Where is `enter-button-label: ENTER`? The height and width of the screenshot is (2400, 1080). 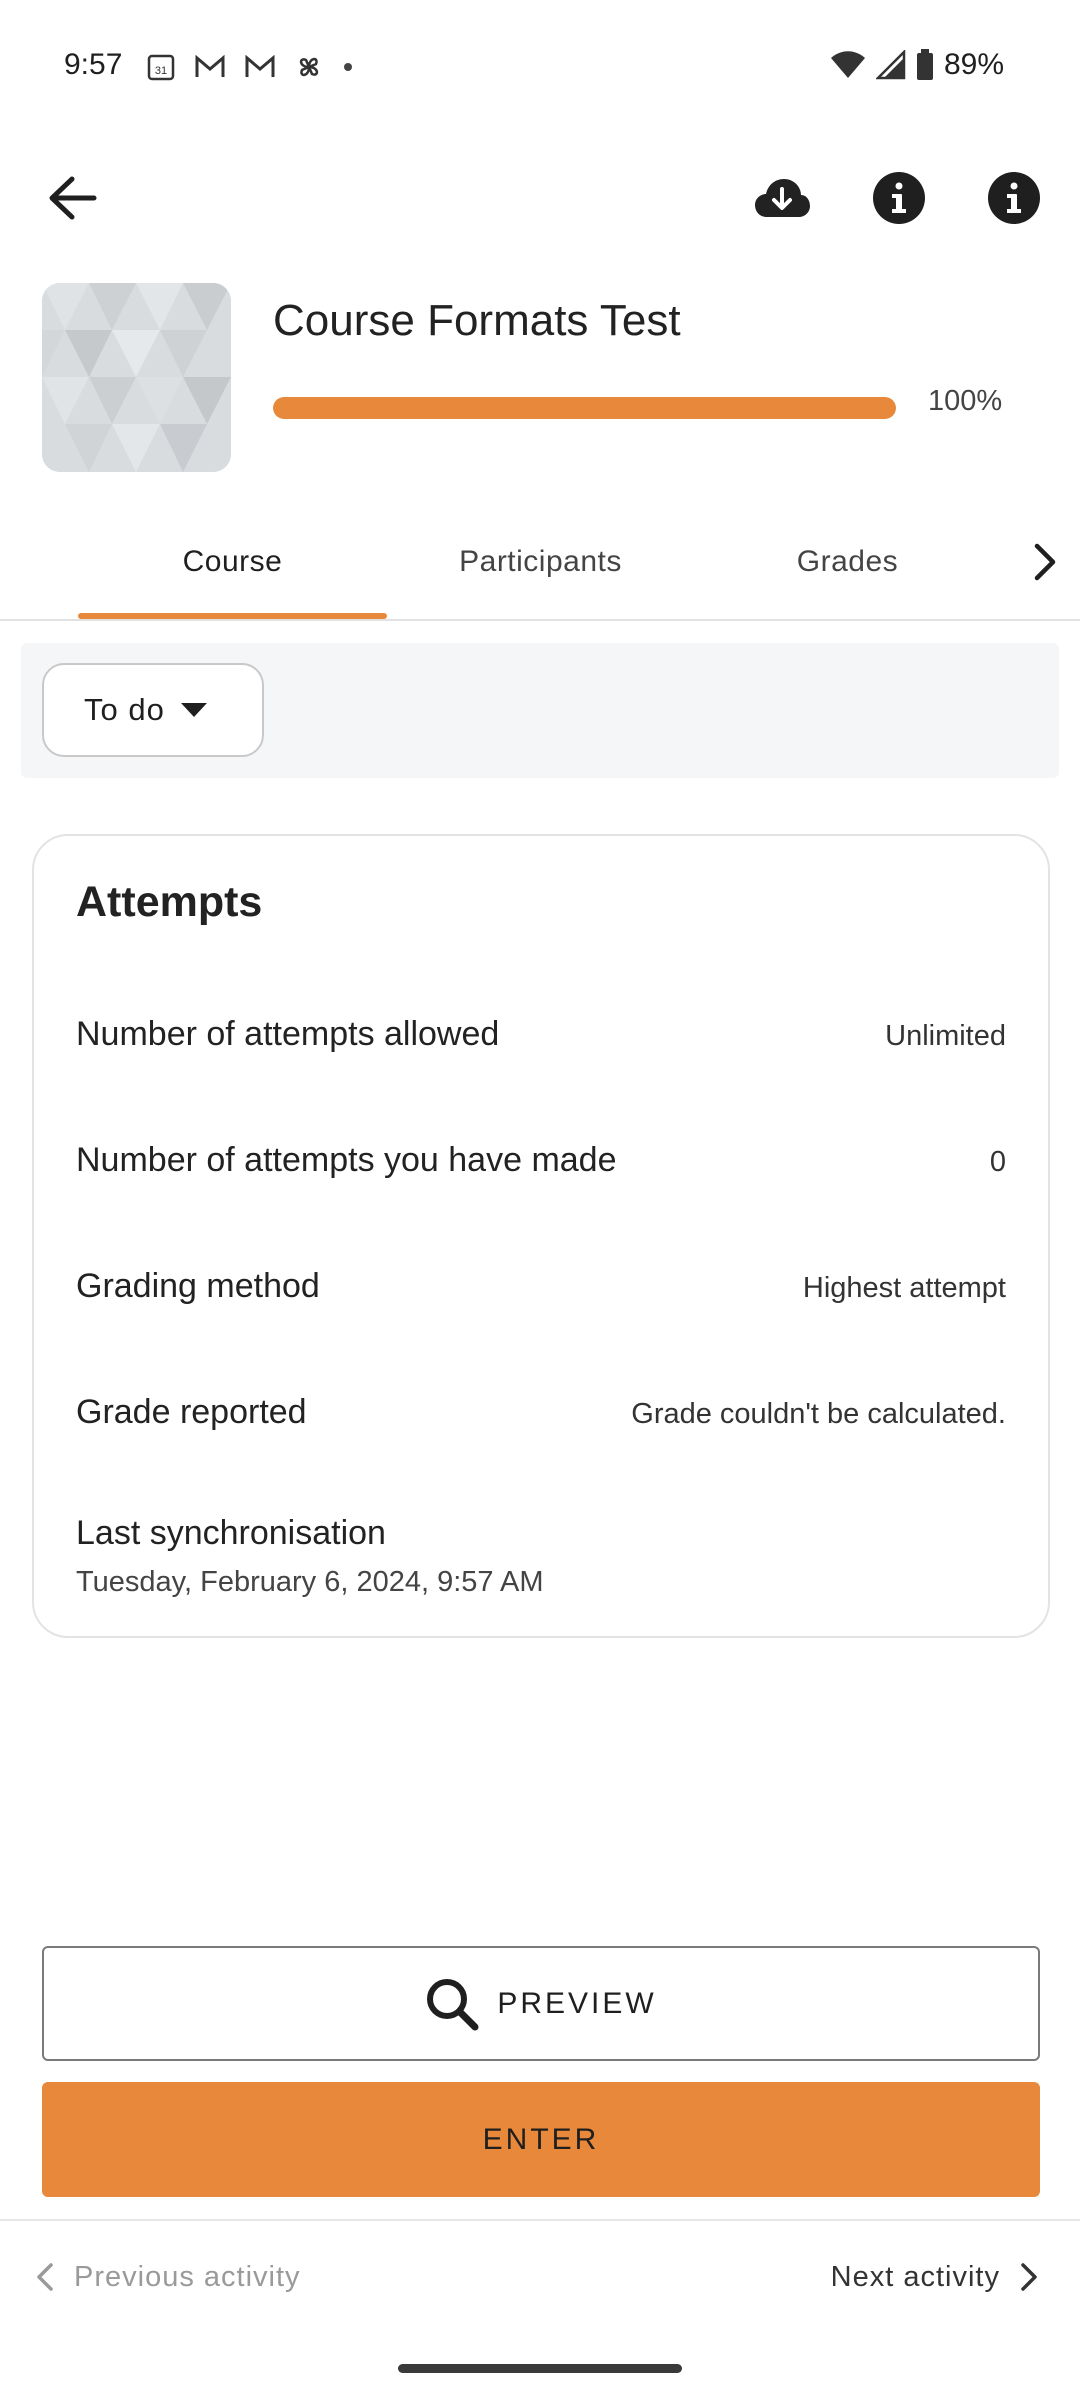 enter-button-label: ENTER is located at coordinates (541, 2139).